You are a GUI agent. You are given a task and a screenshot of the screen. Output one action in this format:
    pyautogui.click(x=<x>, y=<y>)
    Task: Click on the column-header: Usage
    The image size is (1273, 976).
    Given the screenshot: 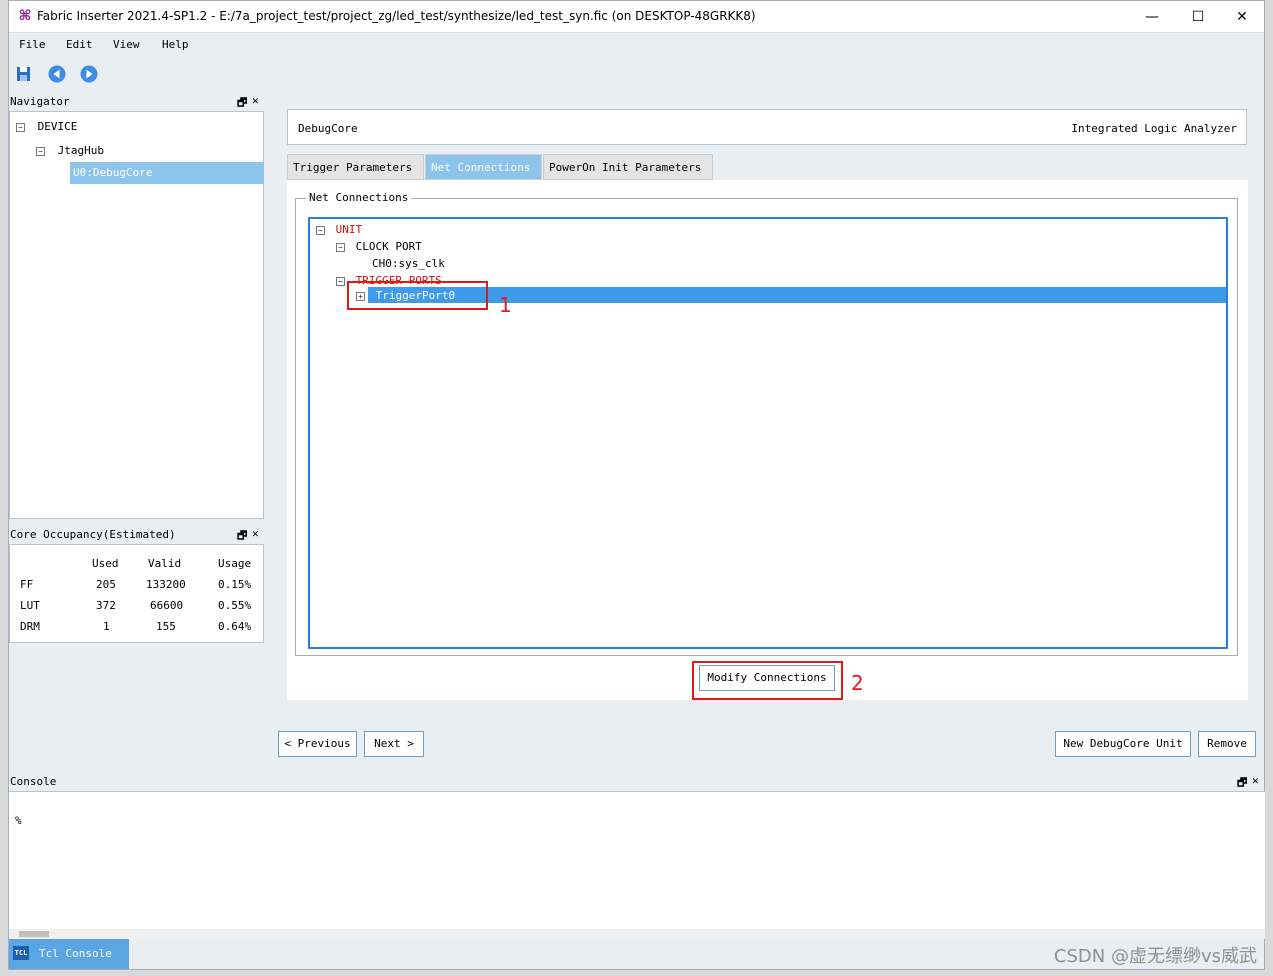 What is the action you would take?
    pyautogui.click(x=235, y=563)
    